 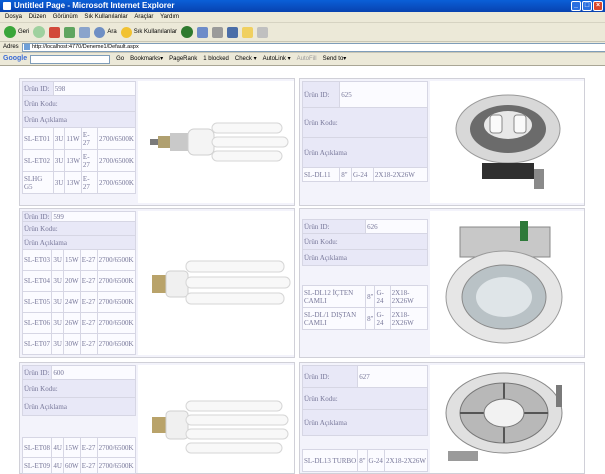 I want to click on menu-tools: Araçlar, so click(x=143, y=17).